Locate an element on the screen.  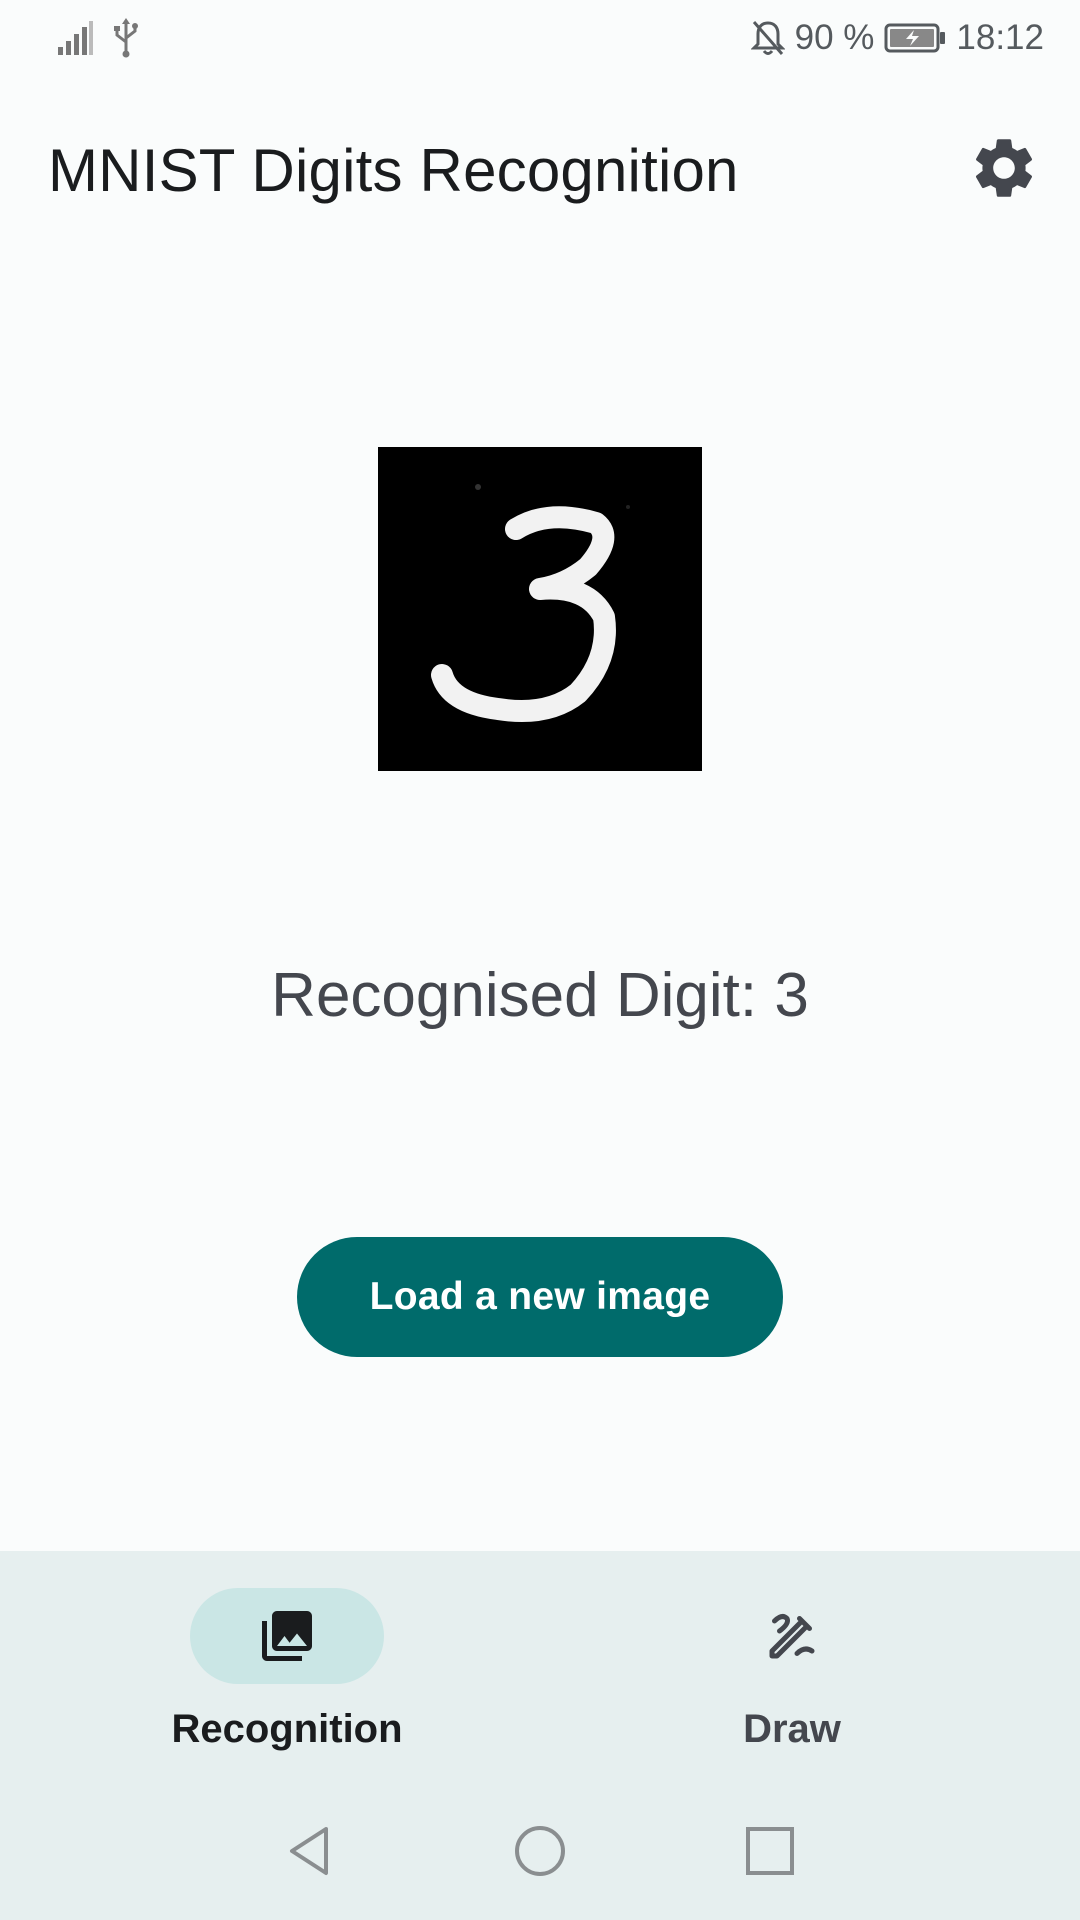
notifications-off-icon is located at coordinates (767, 38).